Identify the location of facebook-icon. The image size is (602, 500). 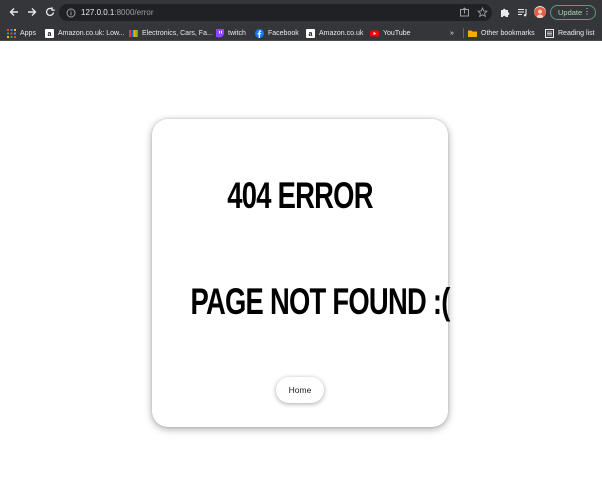
(259, 33).